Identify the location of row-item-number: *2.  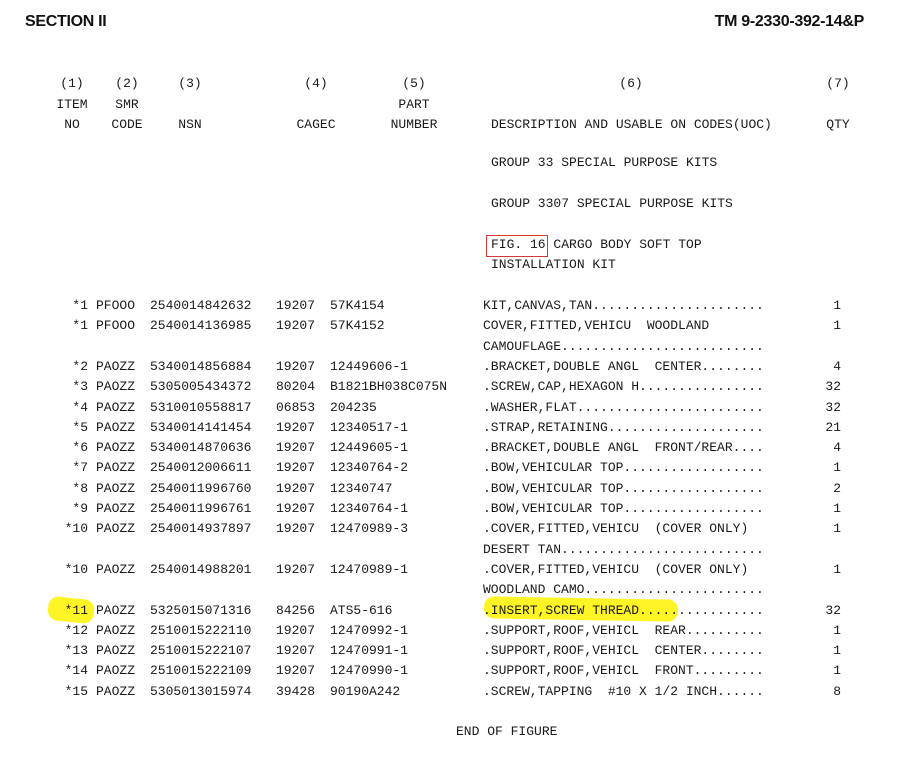
(80, 366).